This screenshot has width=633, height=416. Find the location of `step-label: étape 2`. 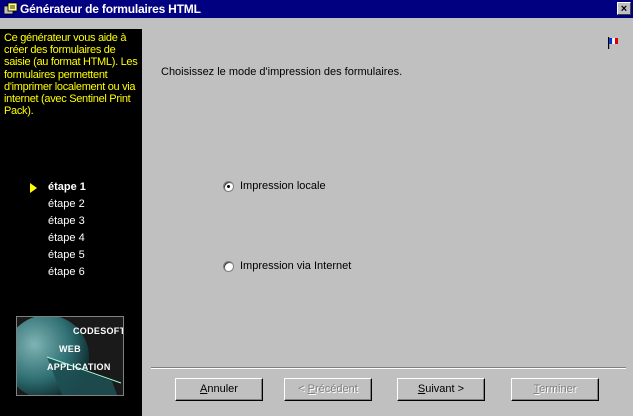

step-label: étape 2 is located at coordinates (66, 204).